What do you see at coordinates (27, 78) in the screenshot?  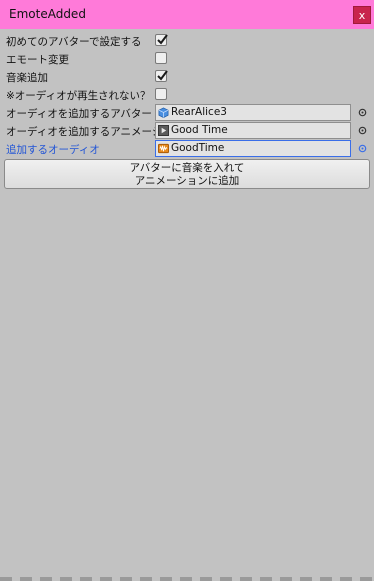 I see `music-add-label: 音楽追加` at bounding box center [27, 78].